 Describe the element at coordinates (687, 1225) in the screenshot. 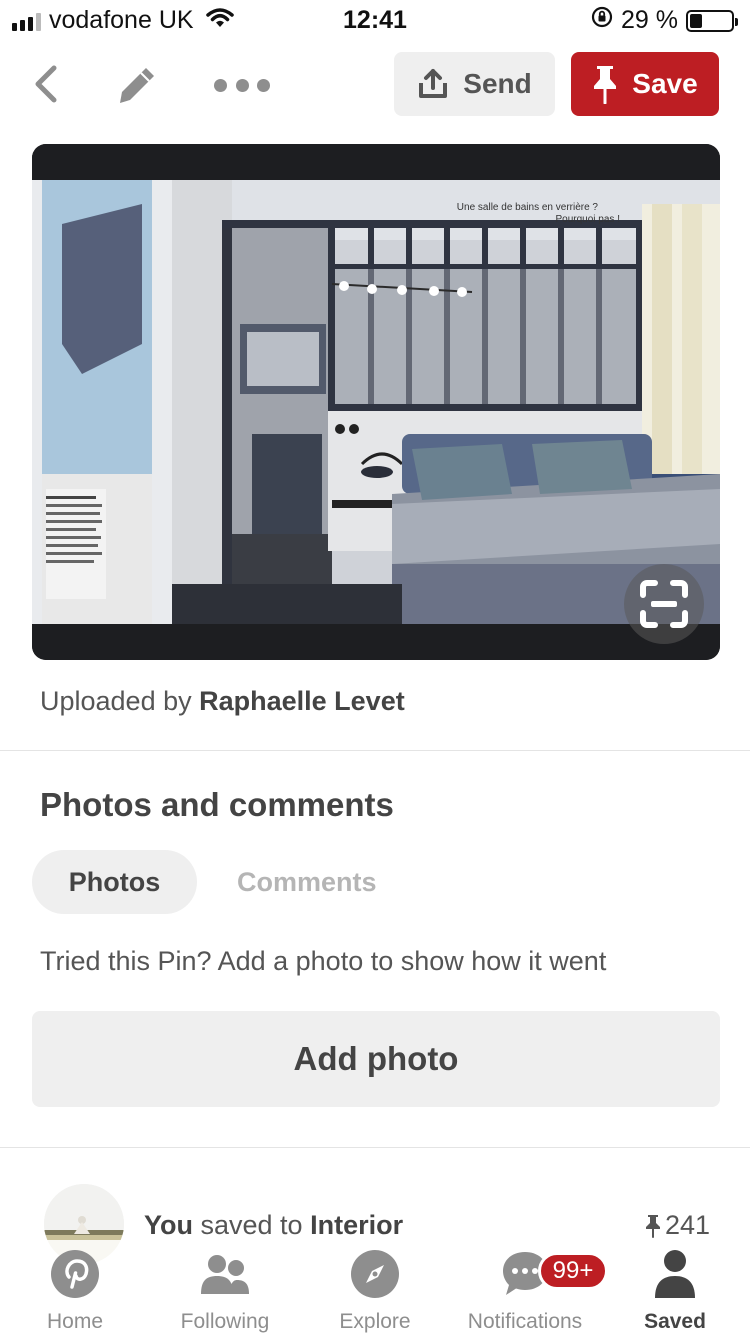

I see `save-count-value: 241` at that location.